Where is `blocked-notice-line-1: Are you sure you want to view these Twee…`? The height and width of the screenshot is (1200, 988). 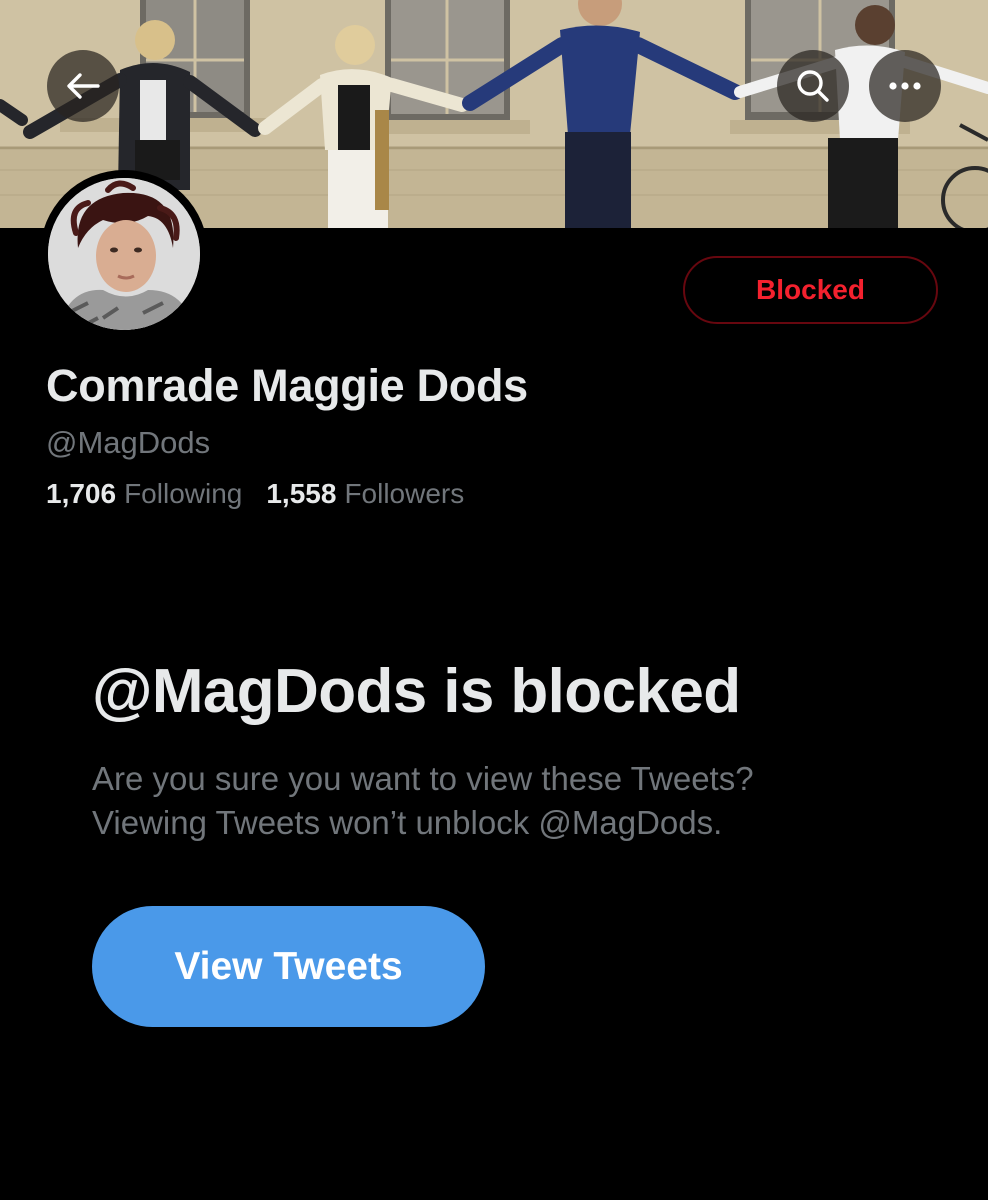 blocked-notice-line-1: Are you sure you want to view these Twee… is located at coordinates (423, 778).